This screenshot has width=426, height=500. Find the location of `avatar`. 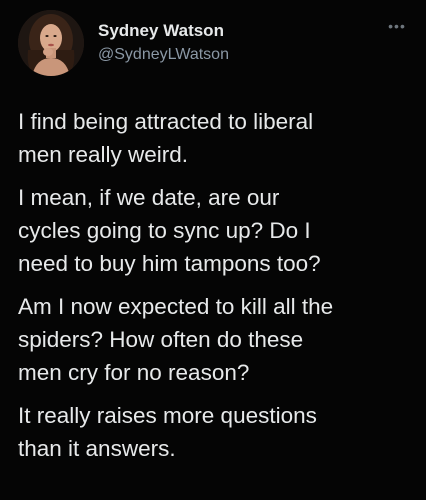

avatar is located at coordinates (51, 43).